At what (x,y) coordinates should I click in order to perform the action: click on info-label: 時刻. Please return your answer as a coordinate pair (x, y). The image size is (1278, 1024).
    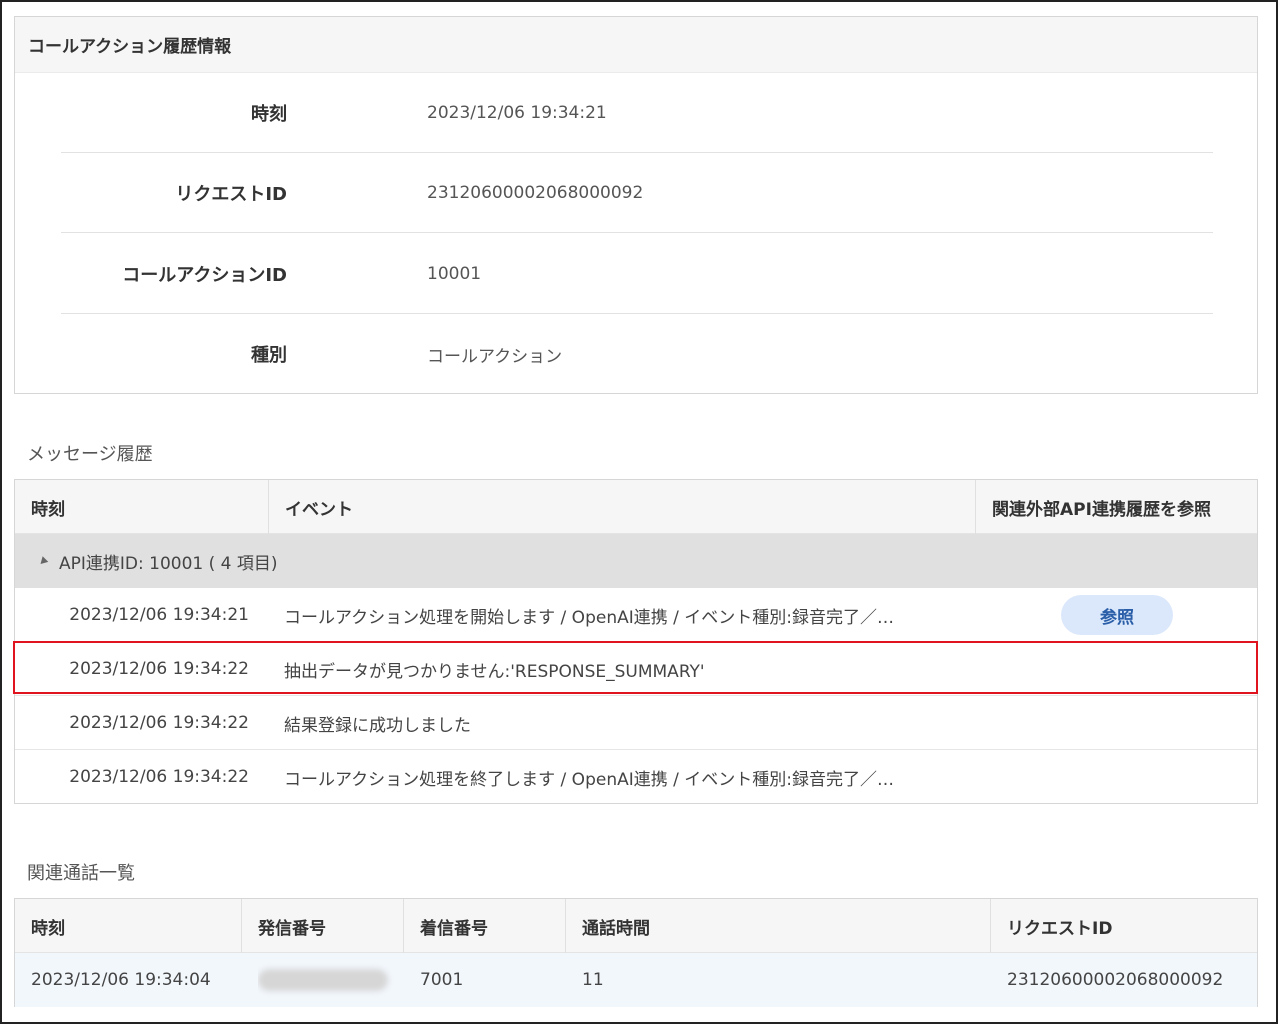
    Looking at the image, I should click on (269, 114).